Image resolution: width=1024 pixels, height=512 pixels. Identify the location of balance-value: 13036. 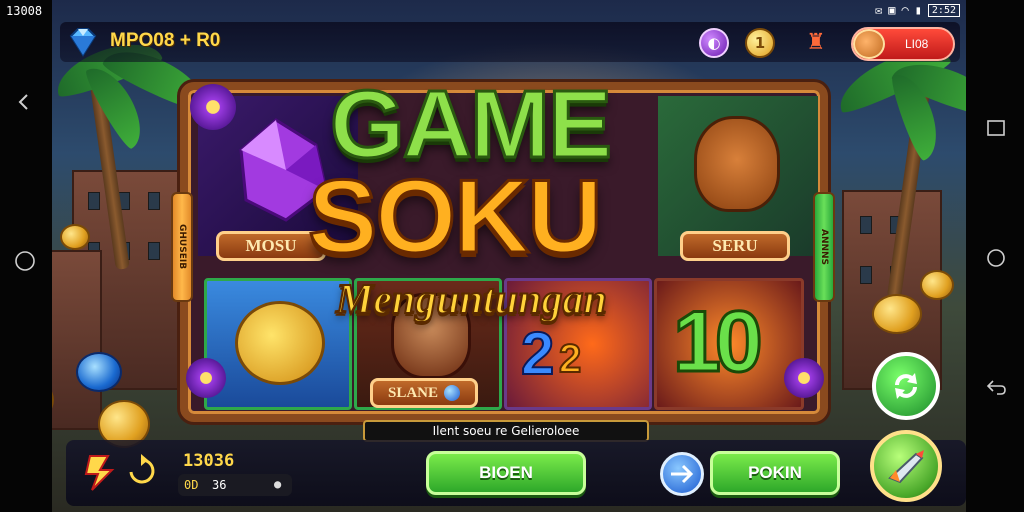
(209, 461).